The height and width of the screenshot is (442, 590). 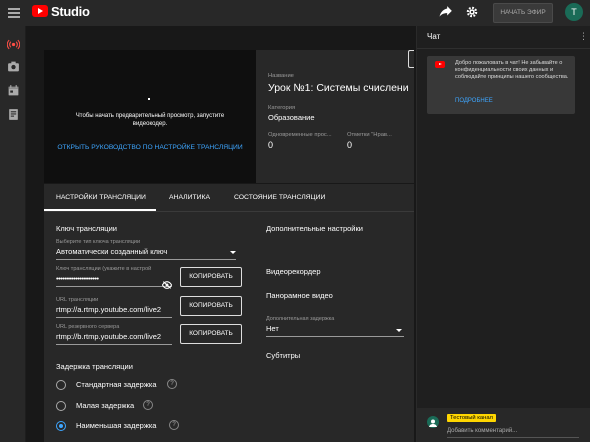 I want to click on camera-icon, so click(x=13, y=66).